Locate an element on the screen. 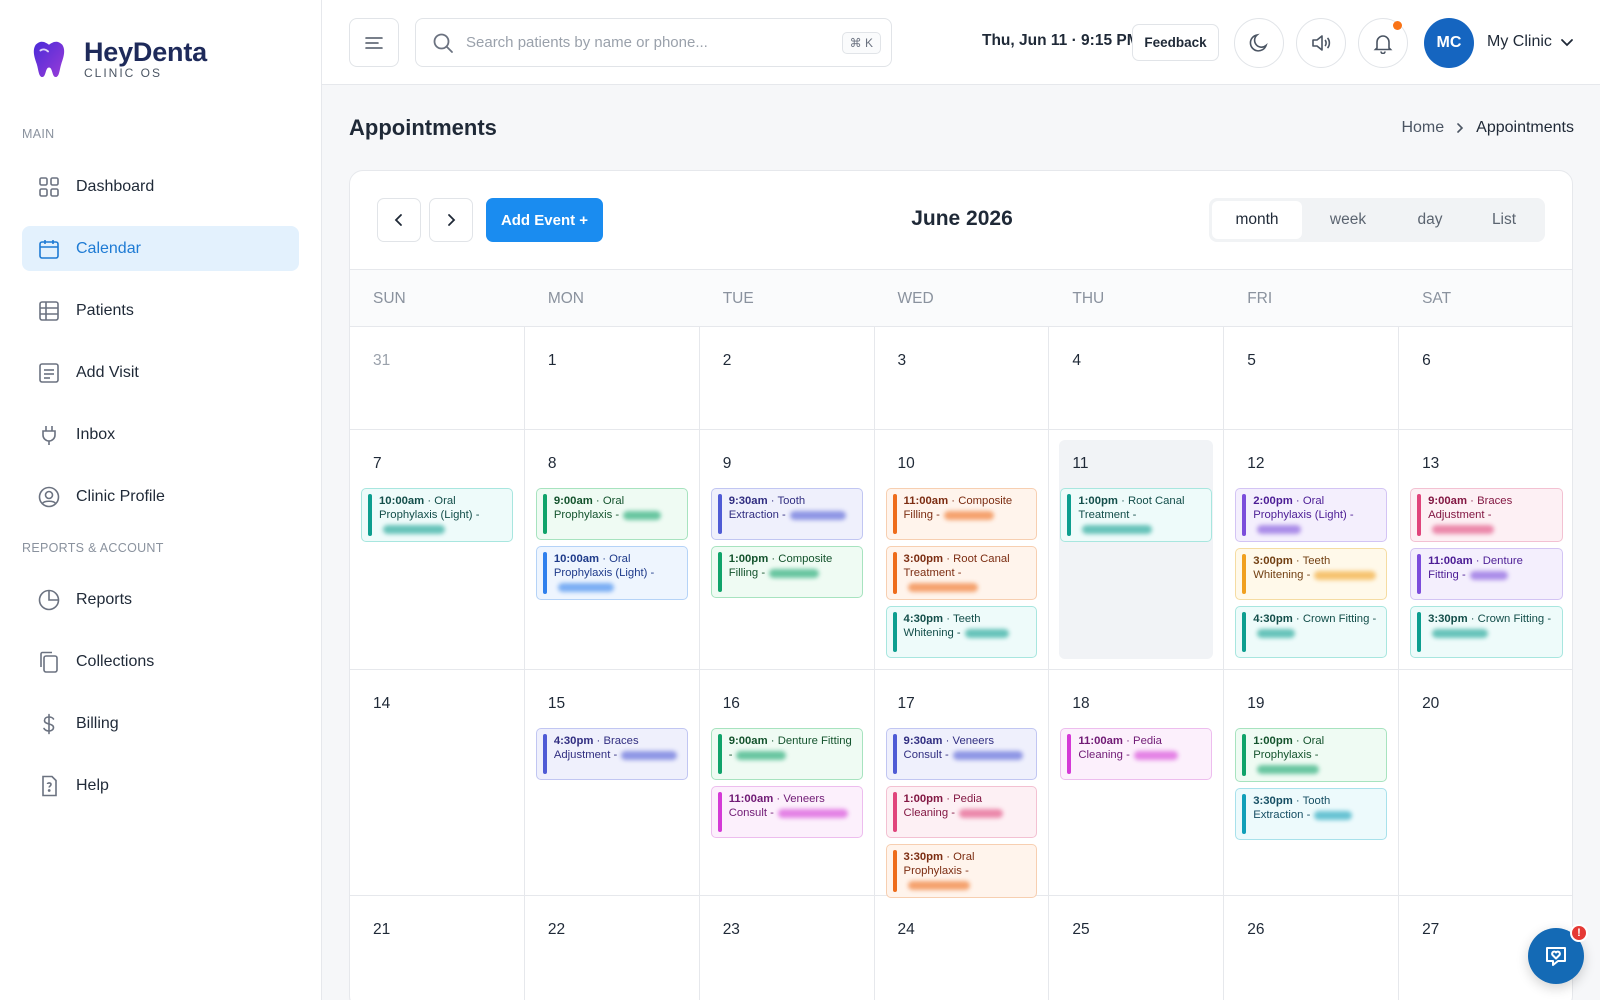 This screenshot has height=1000, width=1600. sidebar-item-label: Reports is located at coordinates (104, 599).